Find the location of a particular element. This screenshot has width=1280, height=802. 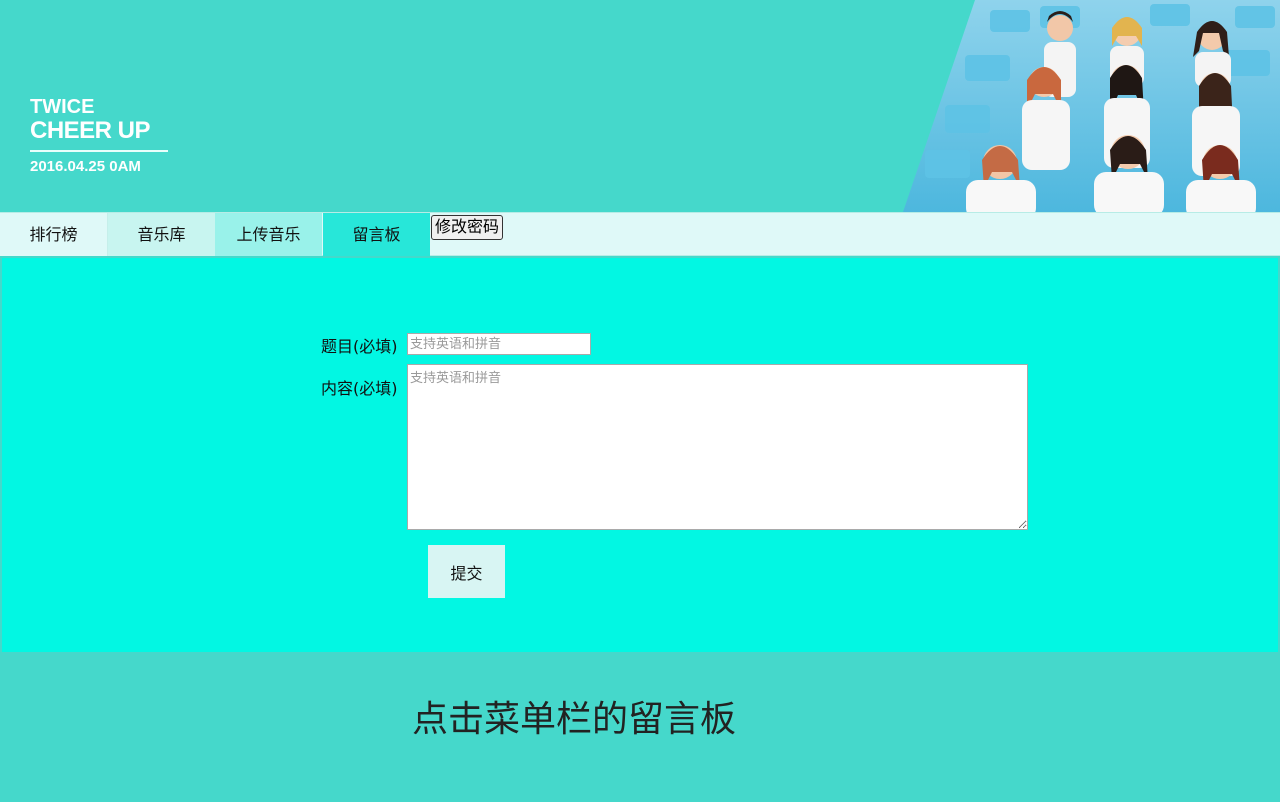

brand-logo: TWICE CHEER UP 2016.04.25 0AM is located at coordinates (99, 136).